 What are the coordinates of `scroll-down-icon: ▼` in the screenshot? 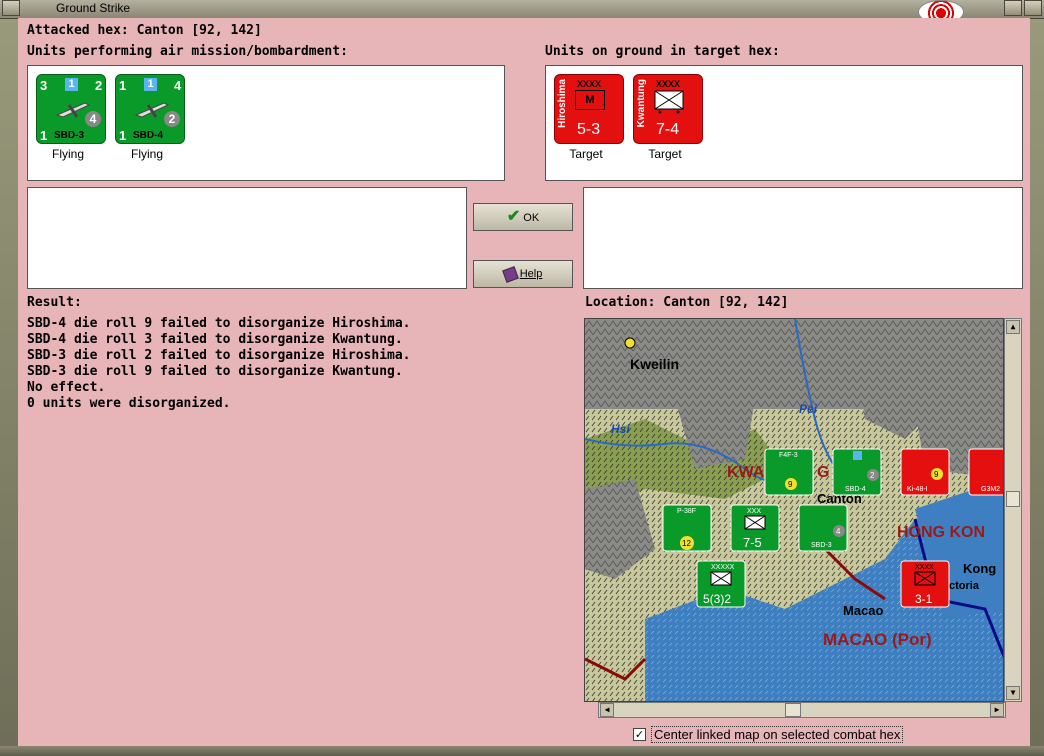 It's located at (1013, 693).